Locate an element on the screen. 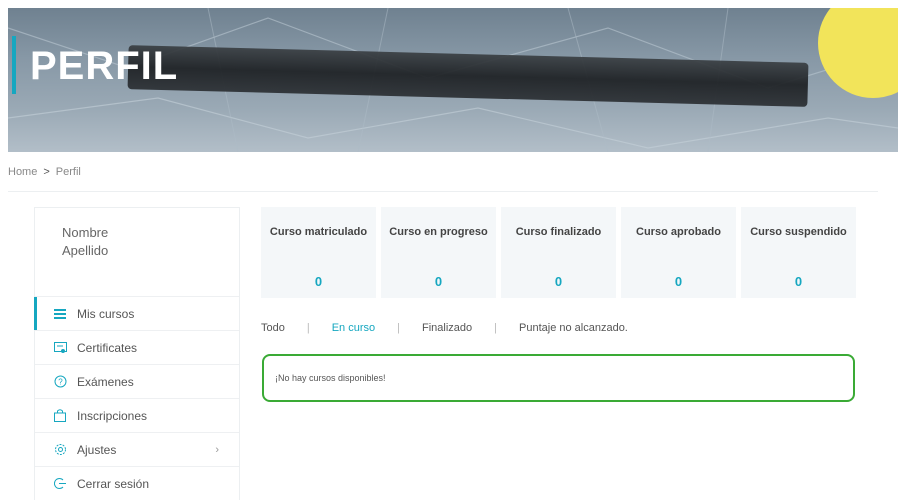  sidebar-item-label: Inscripciones is located at coordinates (112, 415).